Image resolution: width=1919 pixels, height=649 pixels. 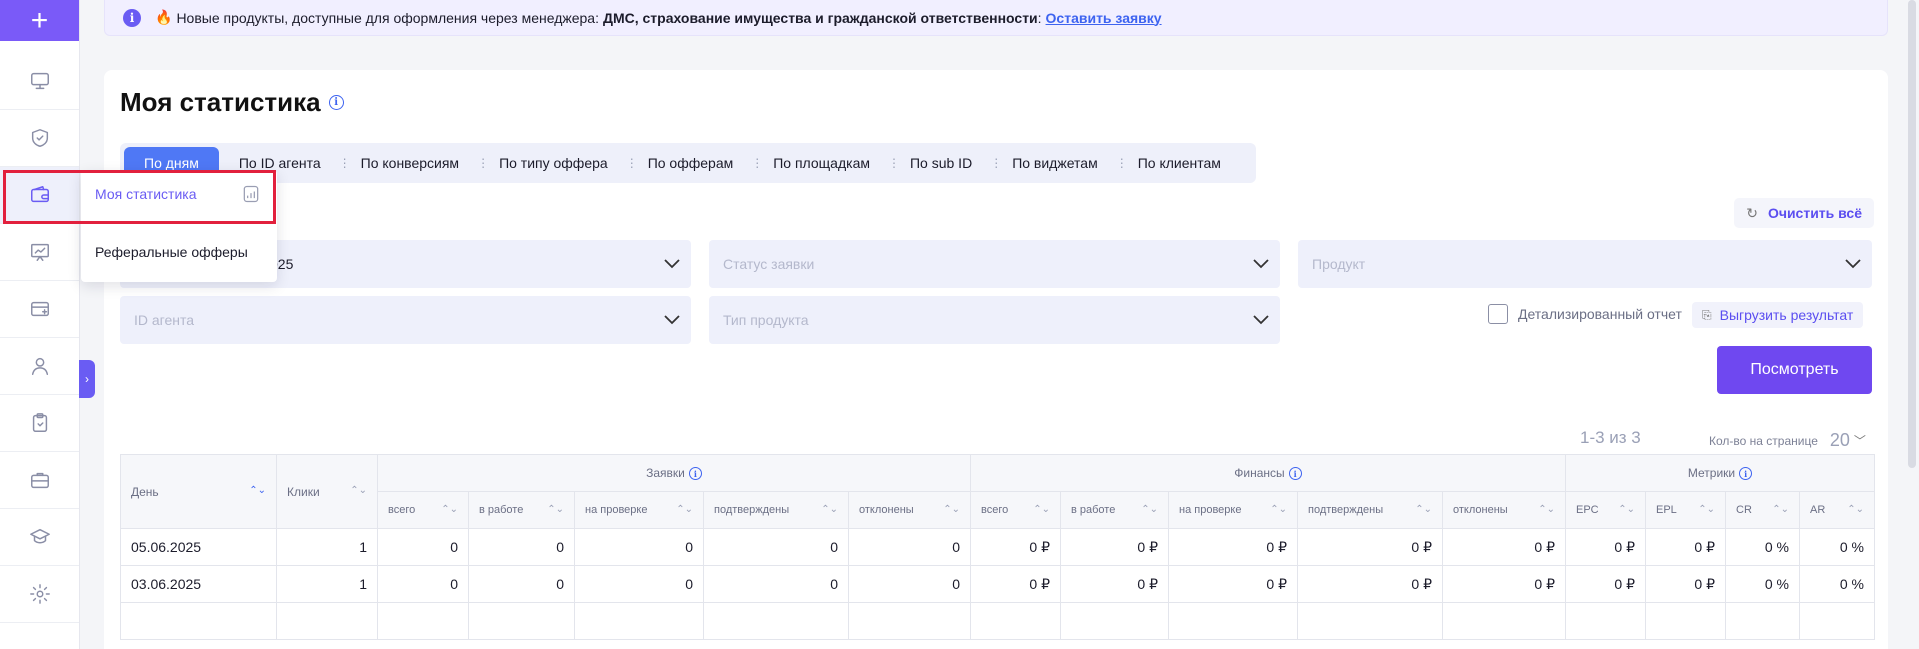 I want to click on statistics-submenu: Моя статистика Реферальные офферы, so click(x=179, y=226).